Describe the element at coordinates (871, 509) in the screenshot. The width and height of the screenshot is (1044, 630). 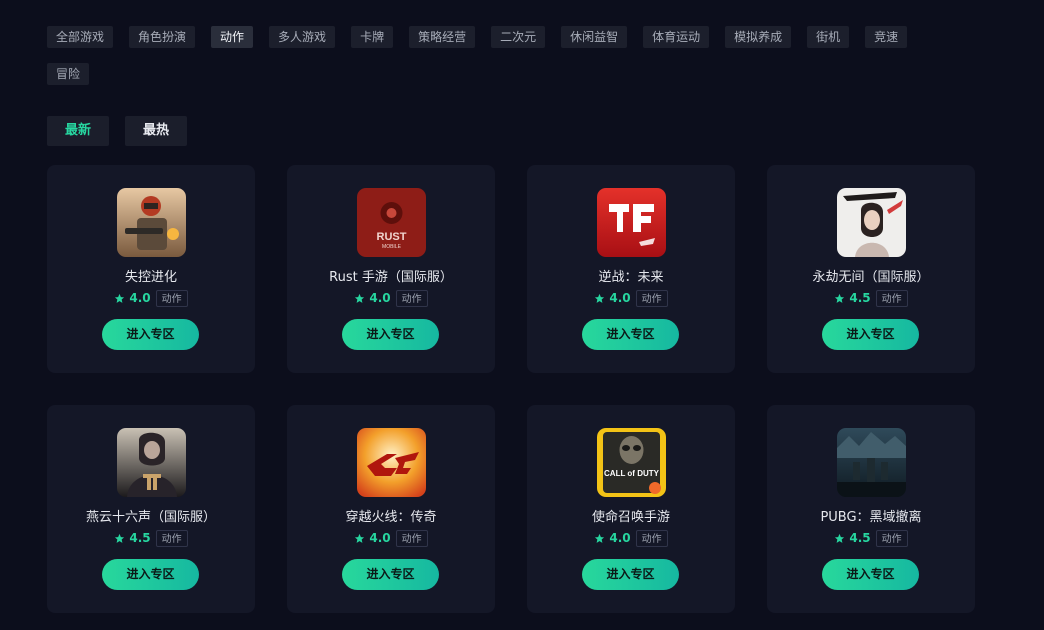
I see `game-card: PUBG：黑域撤离 4.5 动作 进入专区` at that location.